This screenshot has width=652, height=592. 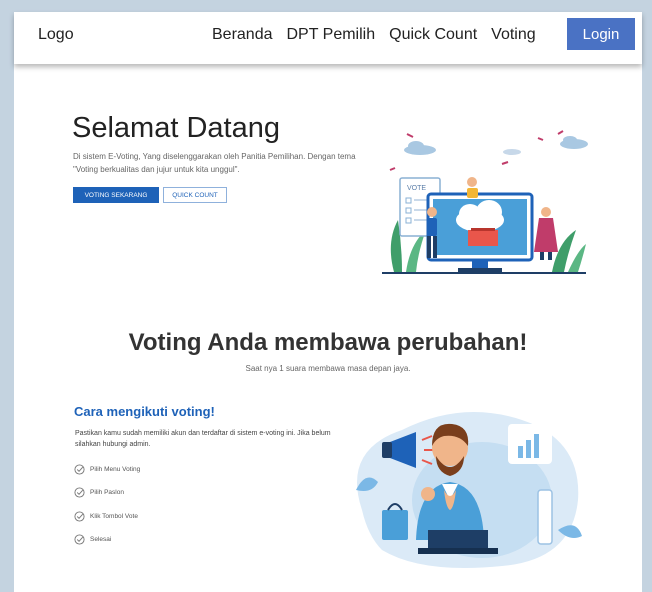 What do you see at coordinates (195, 195) in the screenshot?
I see `quick-count-button: QUICK COUNT` at bounding box center [195, 195].